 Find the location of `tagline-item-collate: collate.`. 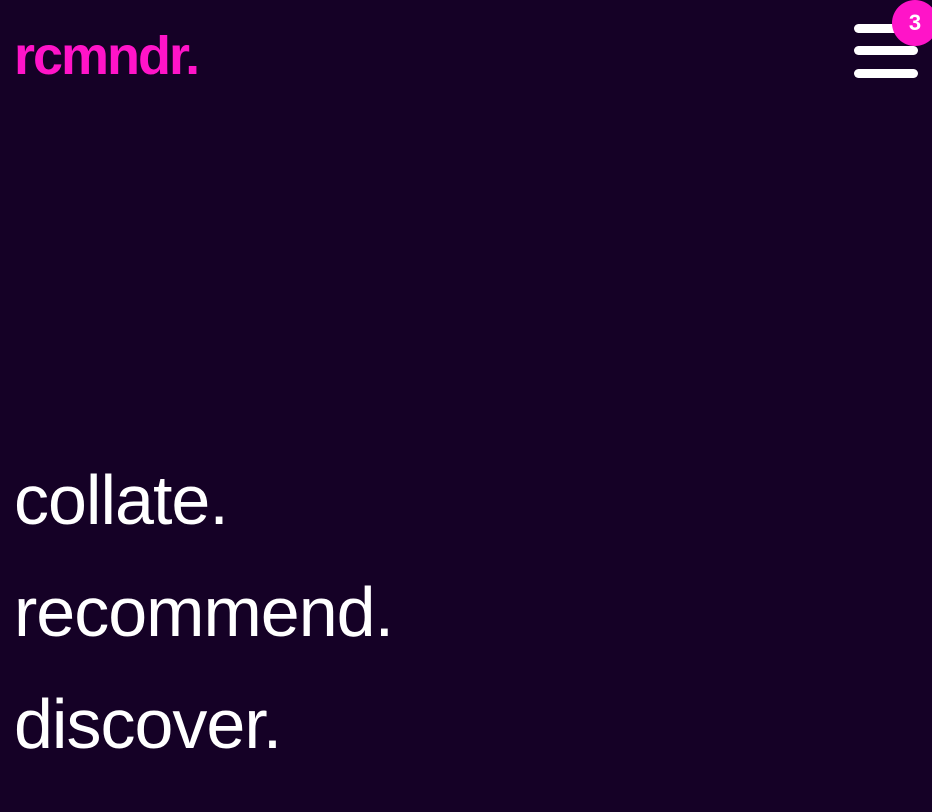

tagline-item-collate: collate. is located at coordinates (121, 500).